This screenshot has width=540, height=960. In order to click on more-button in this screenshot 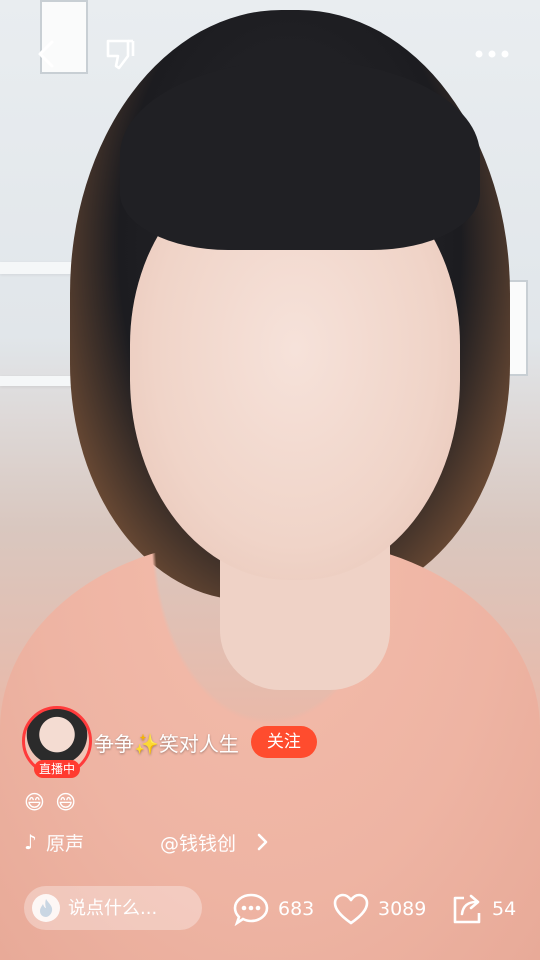, I will do `click(492, 54)`.